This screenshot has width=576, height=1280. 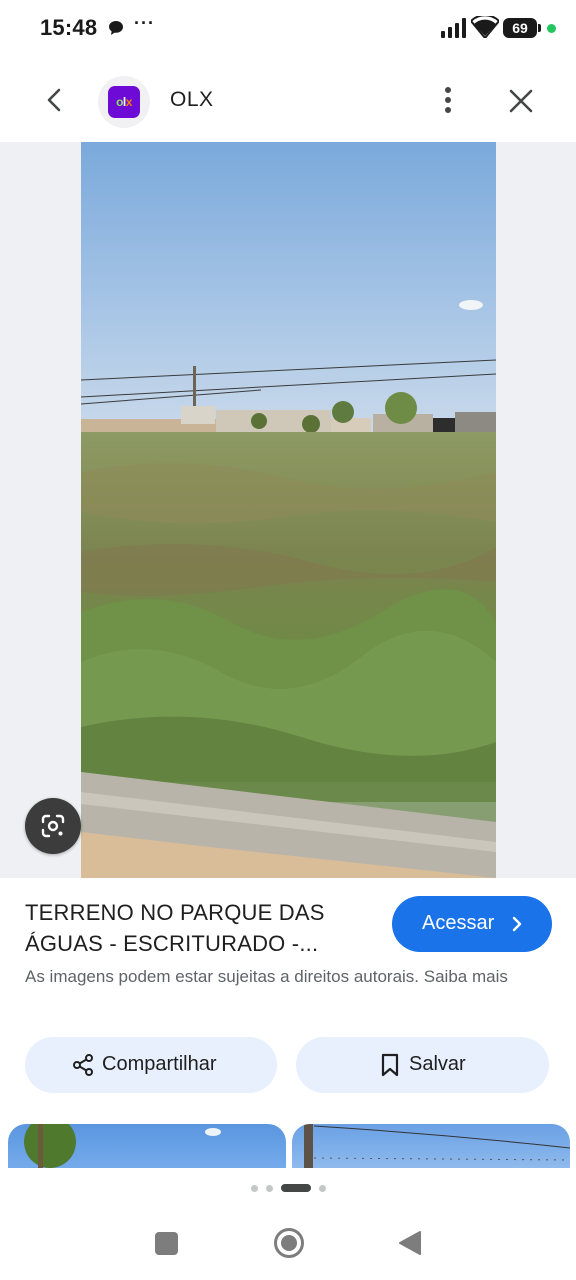 I want to click on home-button, so click(x=289, y=1243).